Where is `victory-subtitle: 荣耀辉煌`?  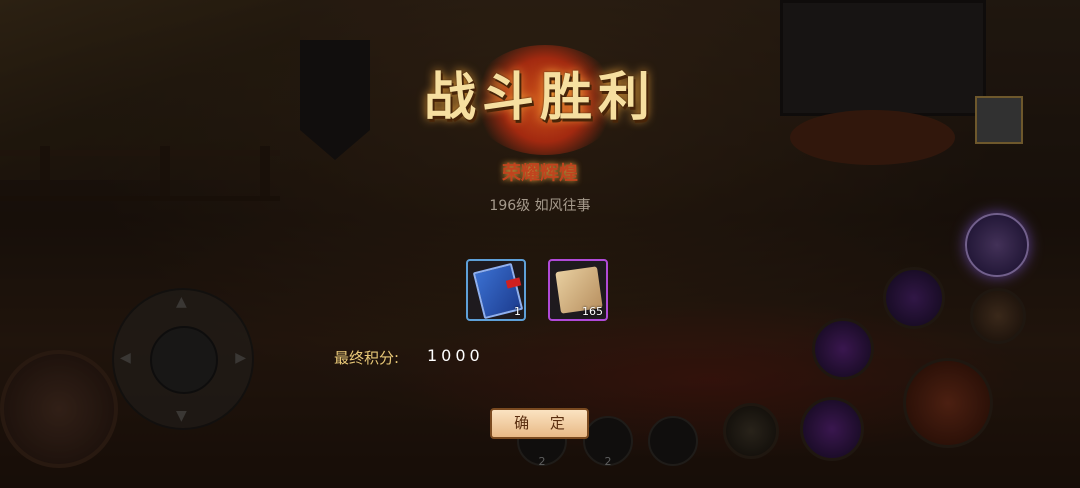 victory-subtitle: 荣耀辉煌 is located at coordinates (539, 173).